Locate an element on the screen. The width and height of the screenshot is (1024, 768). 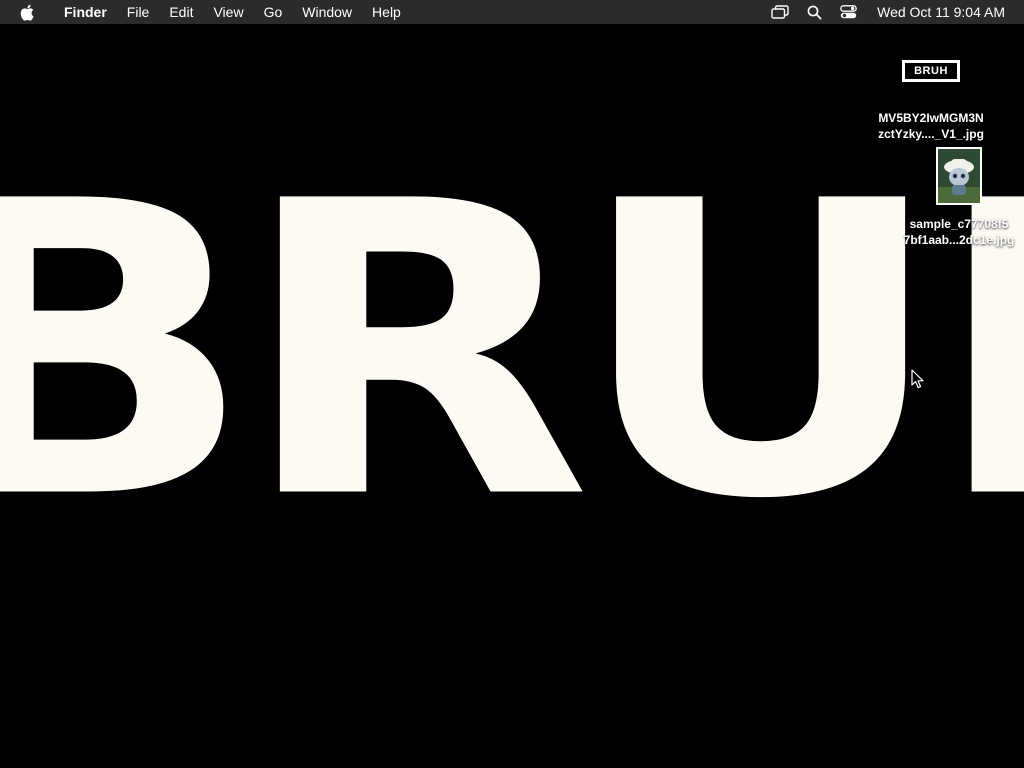
file-thumbnail: BRUH is located at coordinates (931, 71).